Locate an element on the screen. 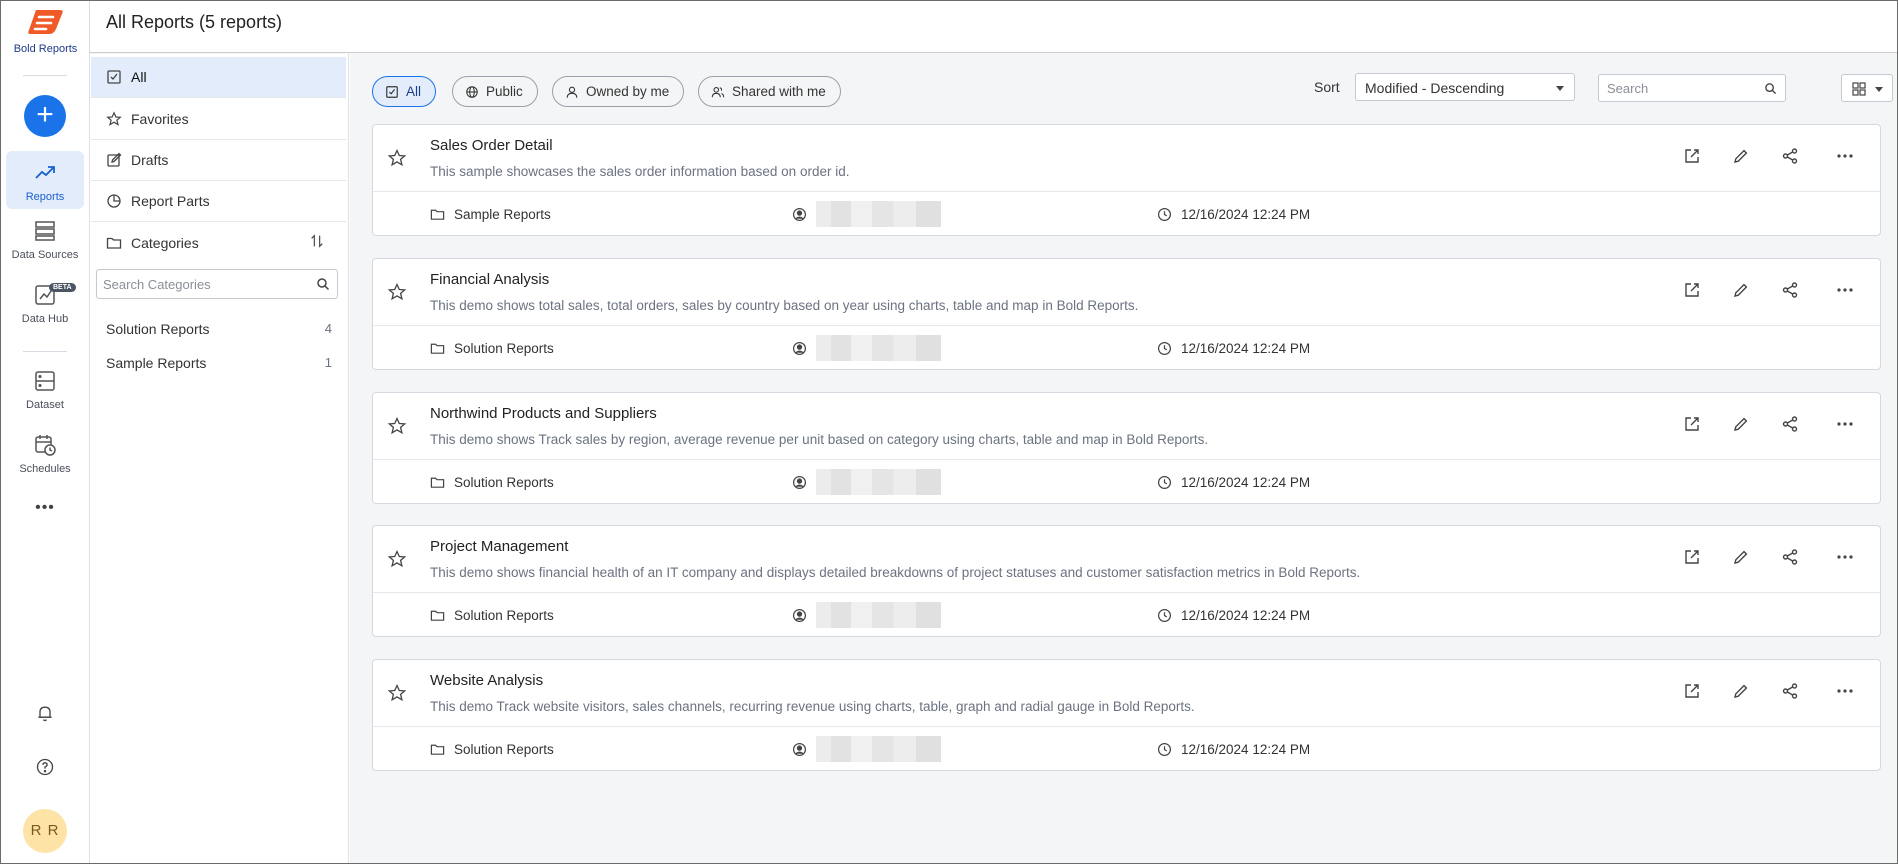  rail-item-label: Schedules is located at coordinates (45, 469).